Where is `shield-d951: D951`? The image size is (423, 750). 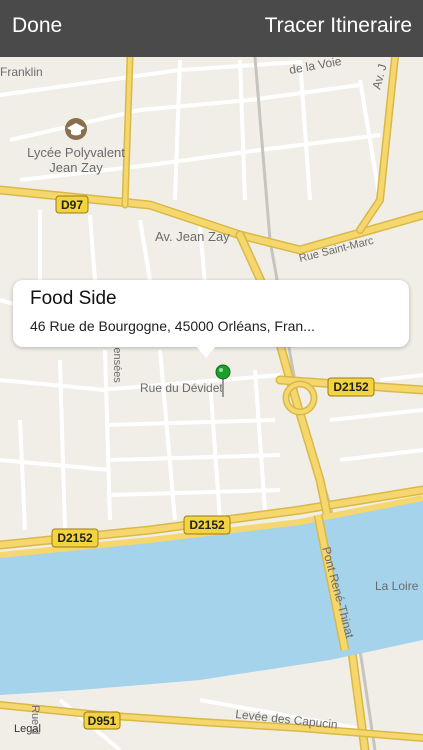
shield-d951: D951 is located at coordinates (102, 720).